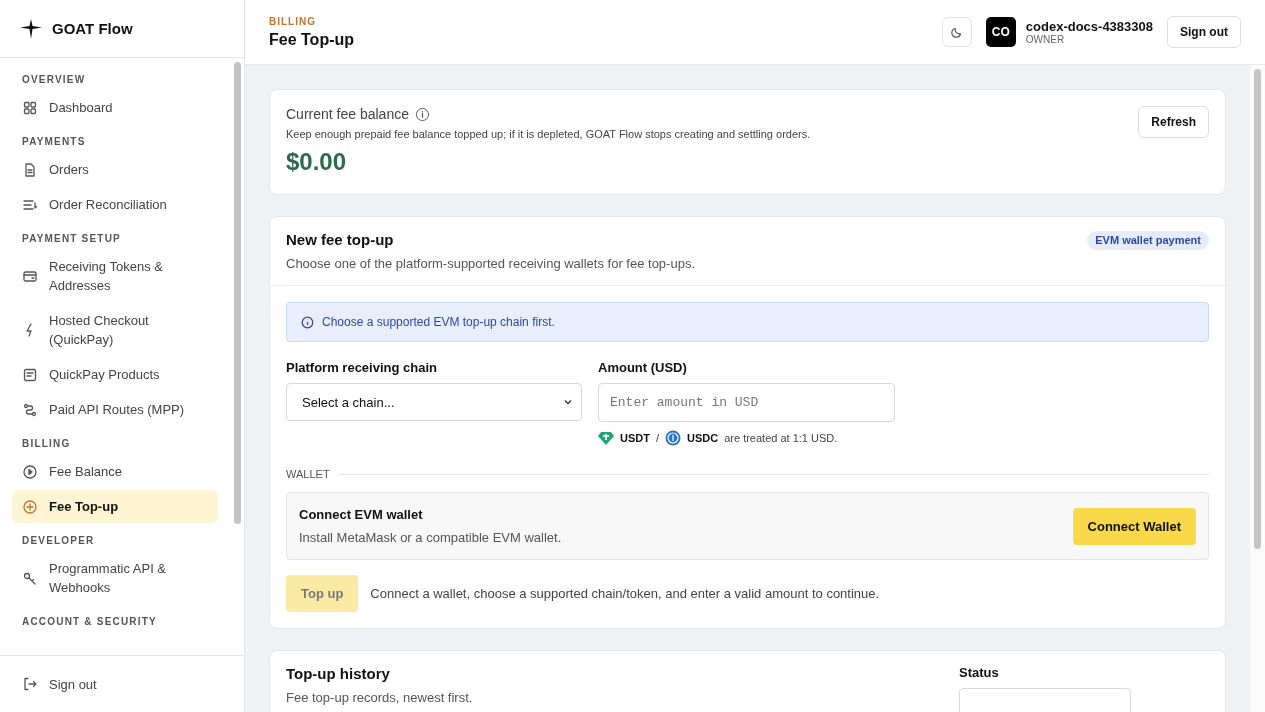 The height and width of the screenshot is (712, 1265). What do you see at coordinates (568, 402) in the screenshot?
I see `chevron-icon` at bounding box center [568, 402].